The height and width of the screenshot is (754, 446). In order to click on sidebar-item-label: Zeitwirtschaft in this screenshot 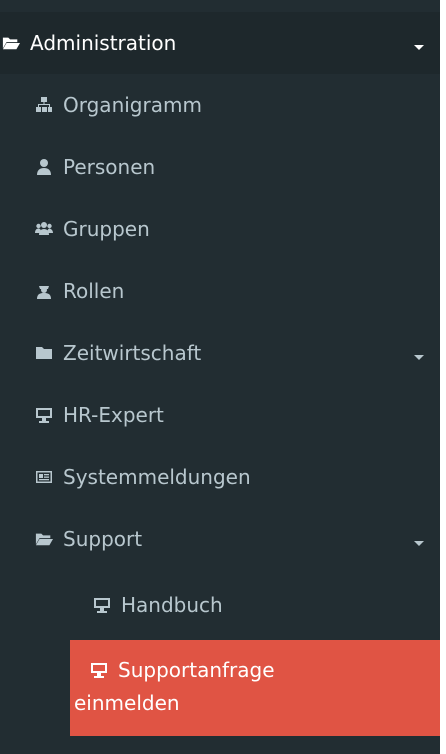, I will do `click(132, 353)`.